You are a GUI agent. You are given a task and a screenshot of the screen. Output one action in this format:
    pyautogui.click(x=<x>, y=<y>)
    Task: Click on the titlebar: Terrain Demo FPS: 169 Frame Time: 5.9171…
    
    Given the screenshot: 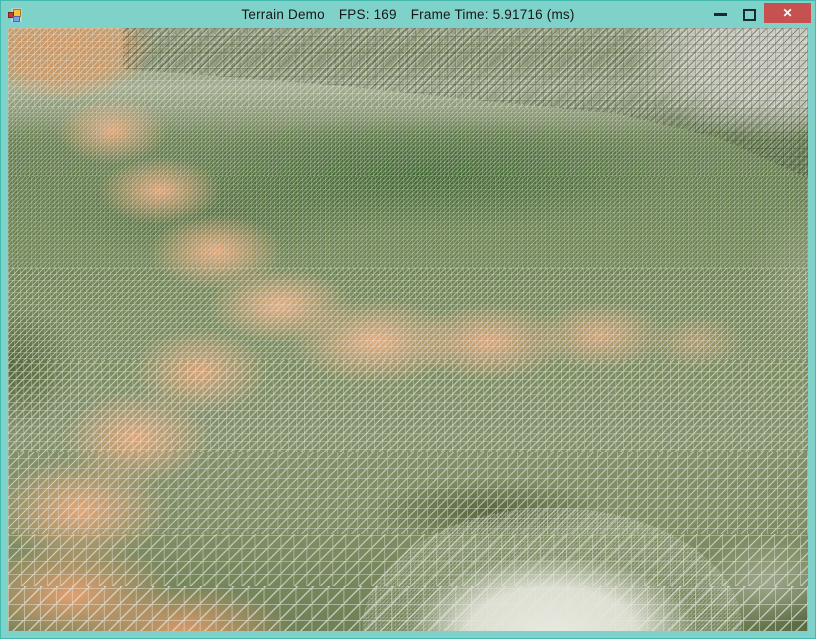 What is the action you would take?
    pyautogui.click(x=408, y=14)
    